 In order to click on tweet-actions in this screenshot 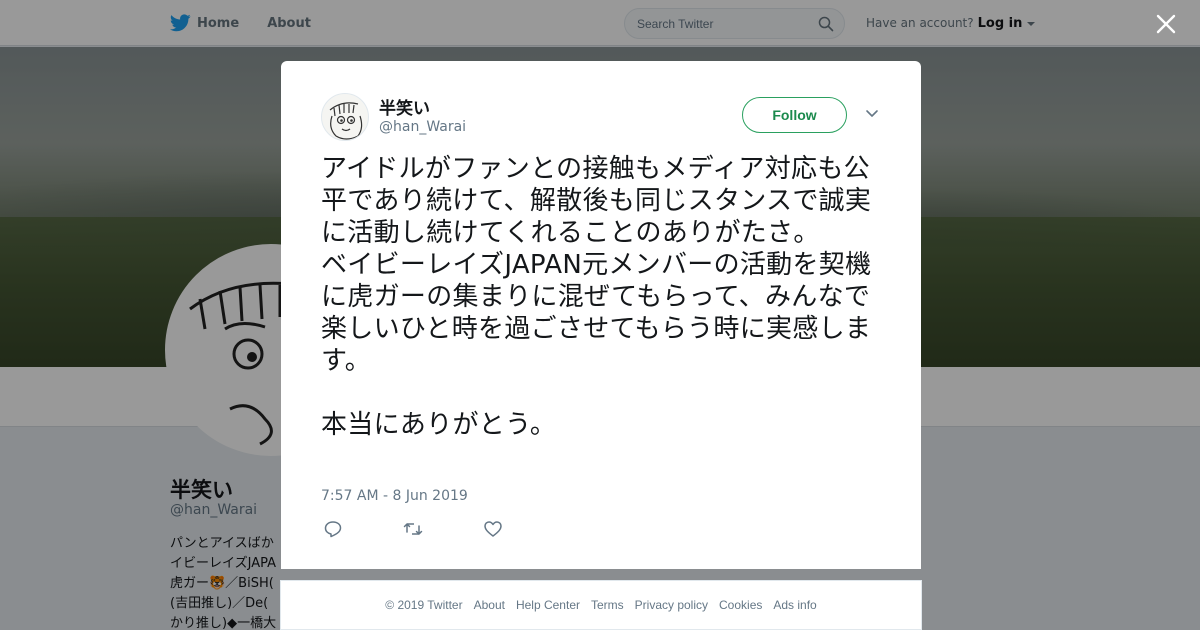, I will do `click(413, 529)`.